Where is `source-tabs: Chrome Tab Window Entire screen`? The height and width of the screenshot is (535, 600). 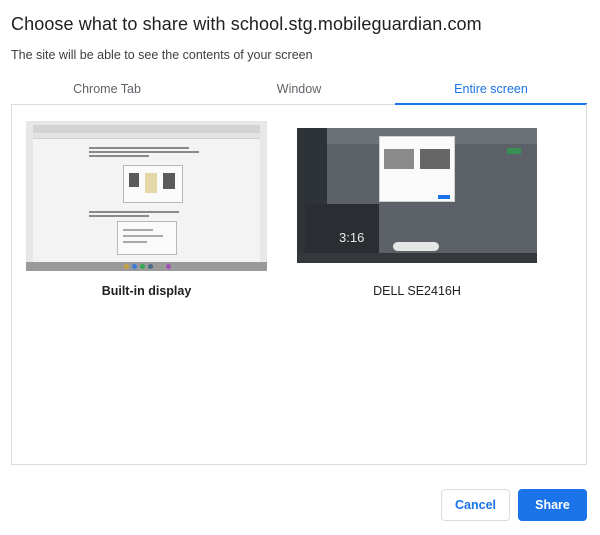
source-tabs: Chrome Tab Window Entire screen is located at coordinates (299, 91).